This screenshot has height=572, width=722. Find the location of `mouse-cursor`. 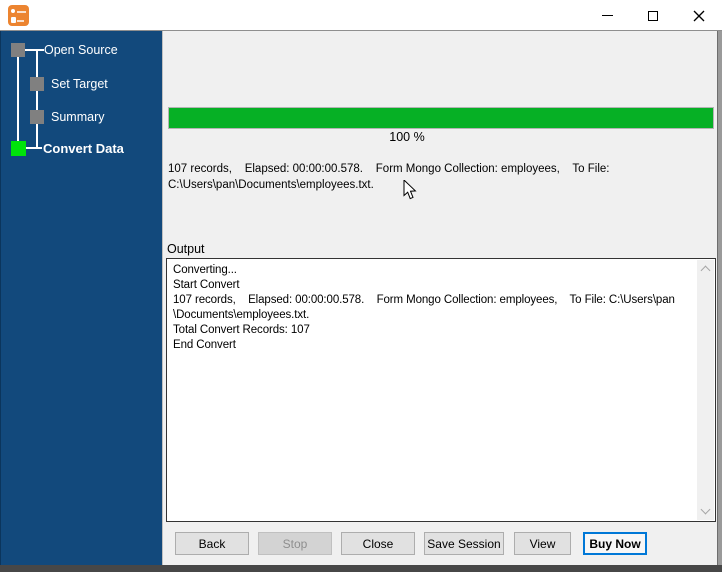

mouse-cursor is located at coordinates (410, 190).